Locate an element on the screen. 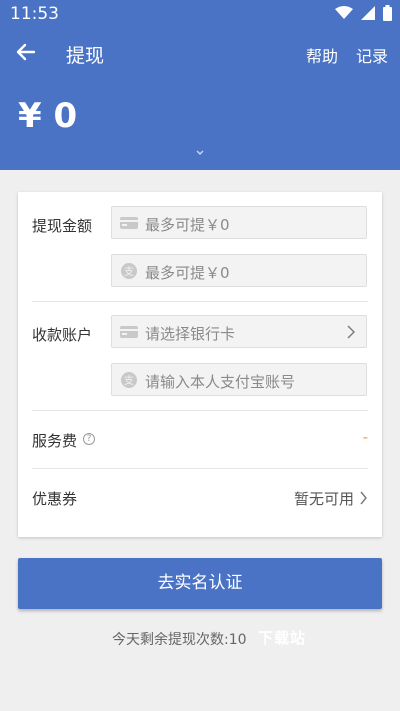 Image resolution: width=400 pixels, height=711 pixels. bank-amount-text: 最多可提￥0 is located at coordinates (187, 225).